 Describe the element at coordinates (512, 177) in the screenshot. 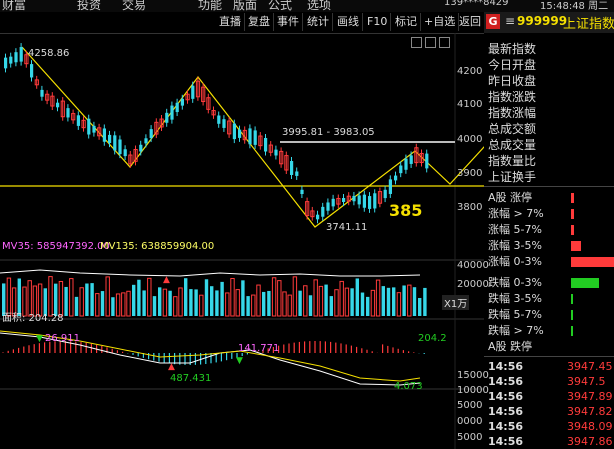

I see `stat-turnover-rate: 上证换手` at that location.